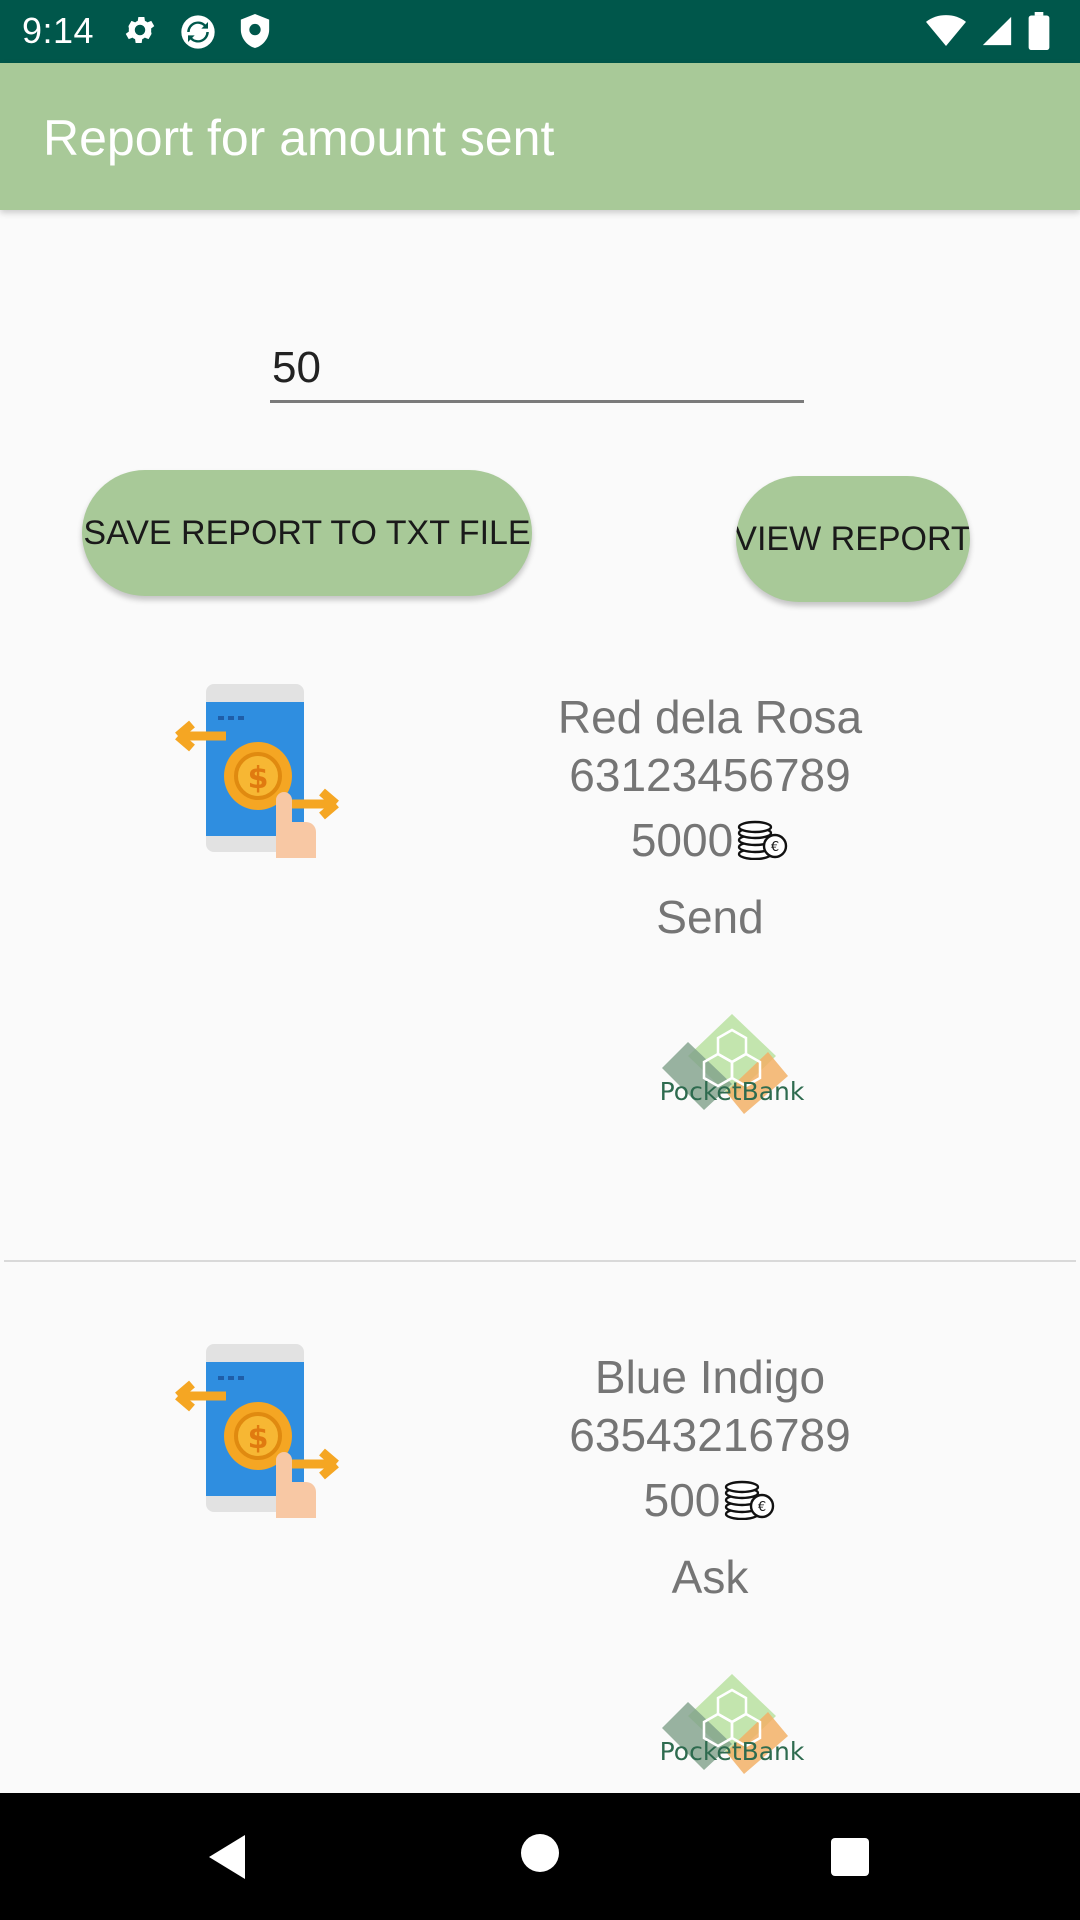 This screenshot has width=1080, height=1920. Describe the element at coordinates (682, 840) in the screenshot. I see `amount-value: 5000` at that location.